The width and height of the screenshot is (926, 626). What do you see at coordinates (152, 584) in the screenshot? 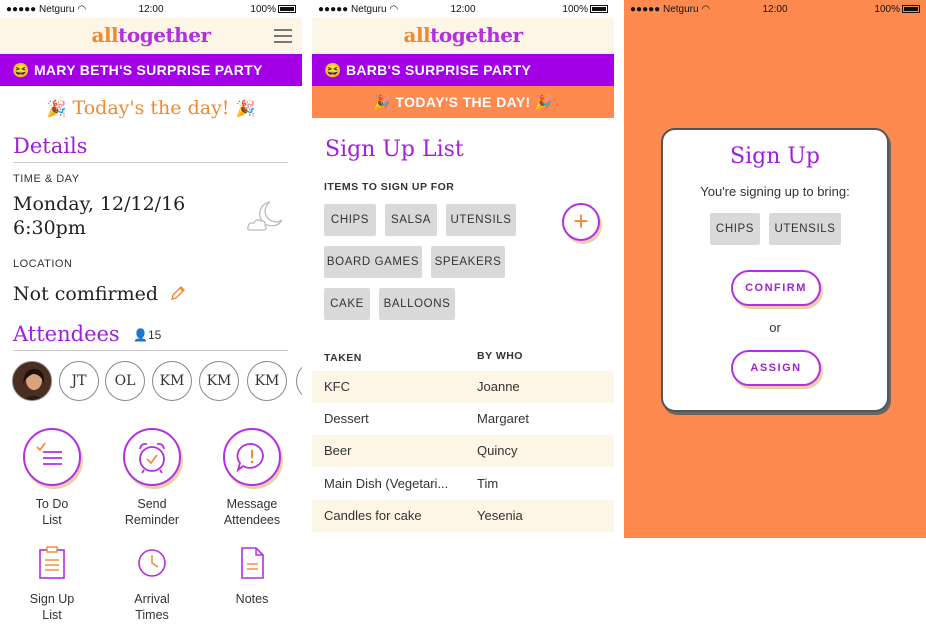
I see `arrival-times-button: Arrival Times` at bounding box center [152, 584].